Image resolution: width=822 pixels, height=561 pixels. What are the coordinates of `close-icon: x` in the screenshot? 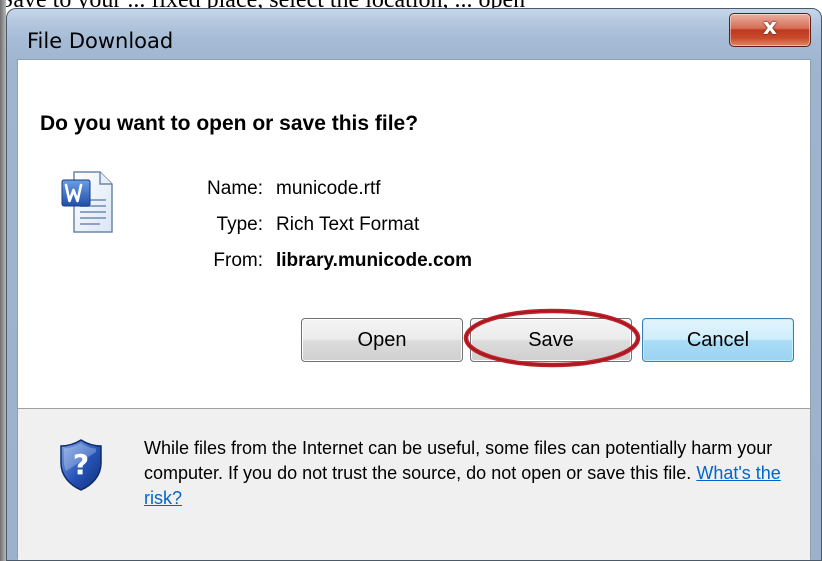 It's located at (770, 27).